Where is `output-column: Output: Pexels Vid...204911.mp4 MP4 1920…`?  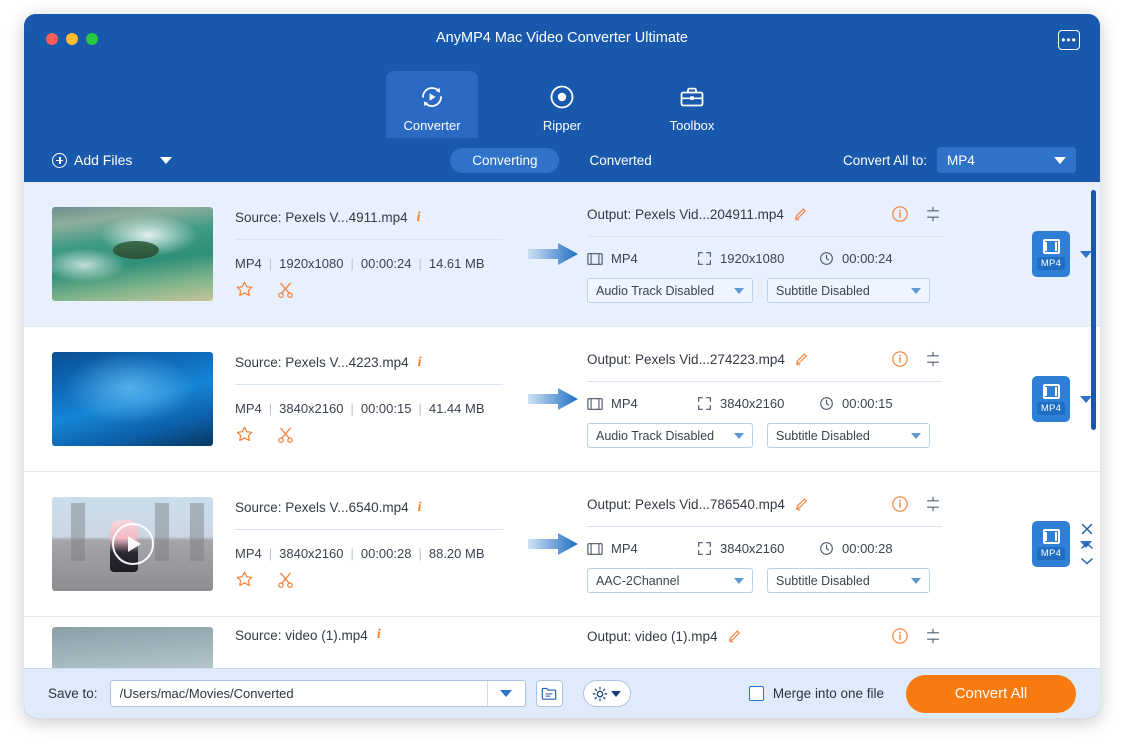 output-column: Output: Pexels Vid...204911.mp4 MP4 1920… is located at coordinates (764, 254).